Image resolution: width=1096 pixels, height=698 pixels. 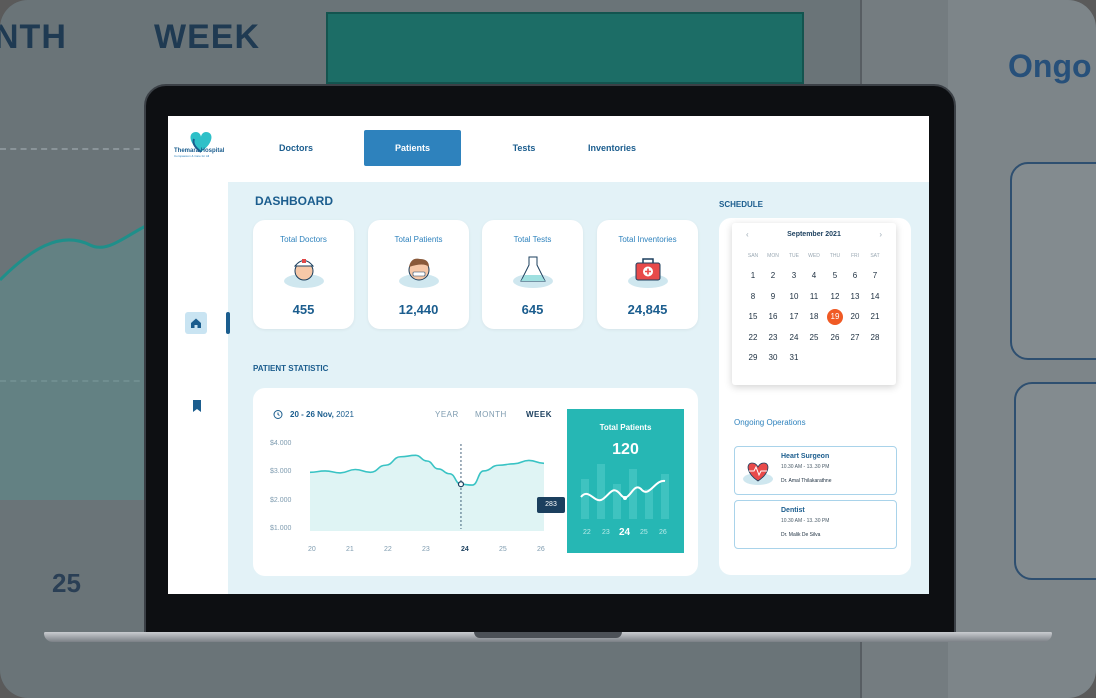 What do you see at coordinates (773, 317) in the screenshot?
I see `calendar-day: 16` at bounding box center [773, 317].